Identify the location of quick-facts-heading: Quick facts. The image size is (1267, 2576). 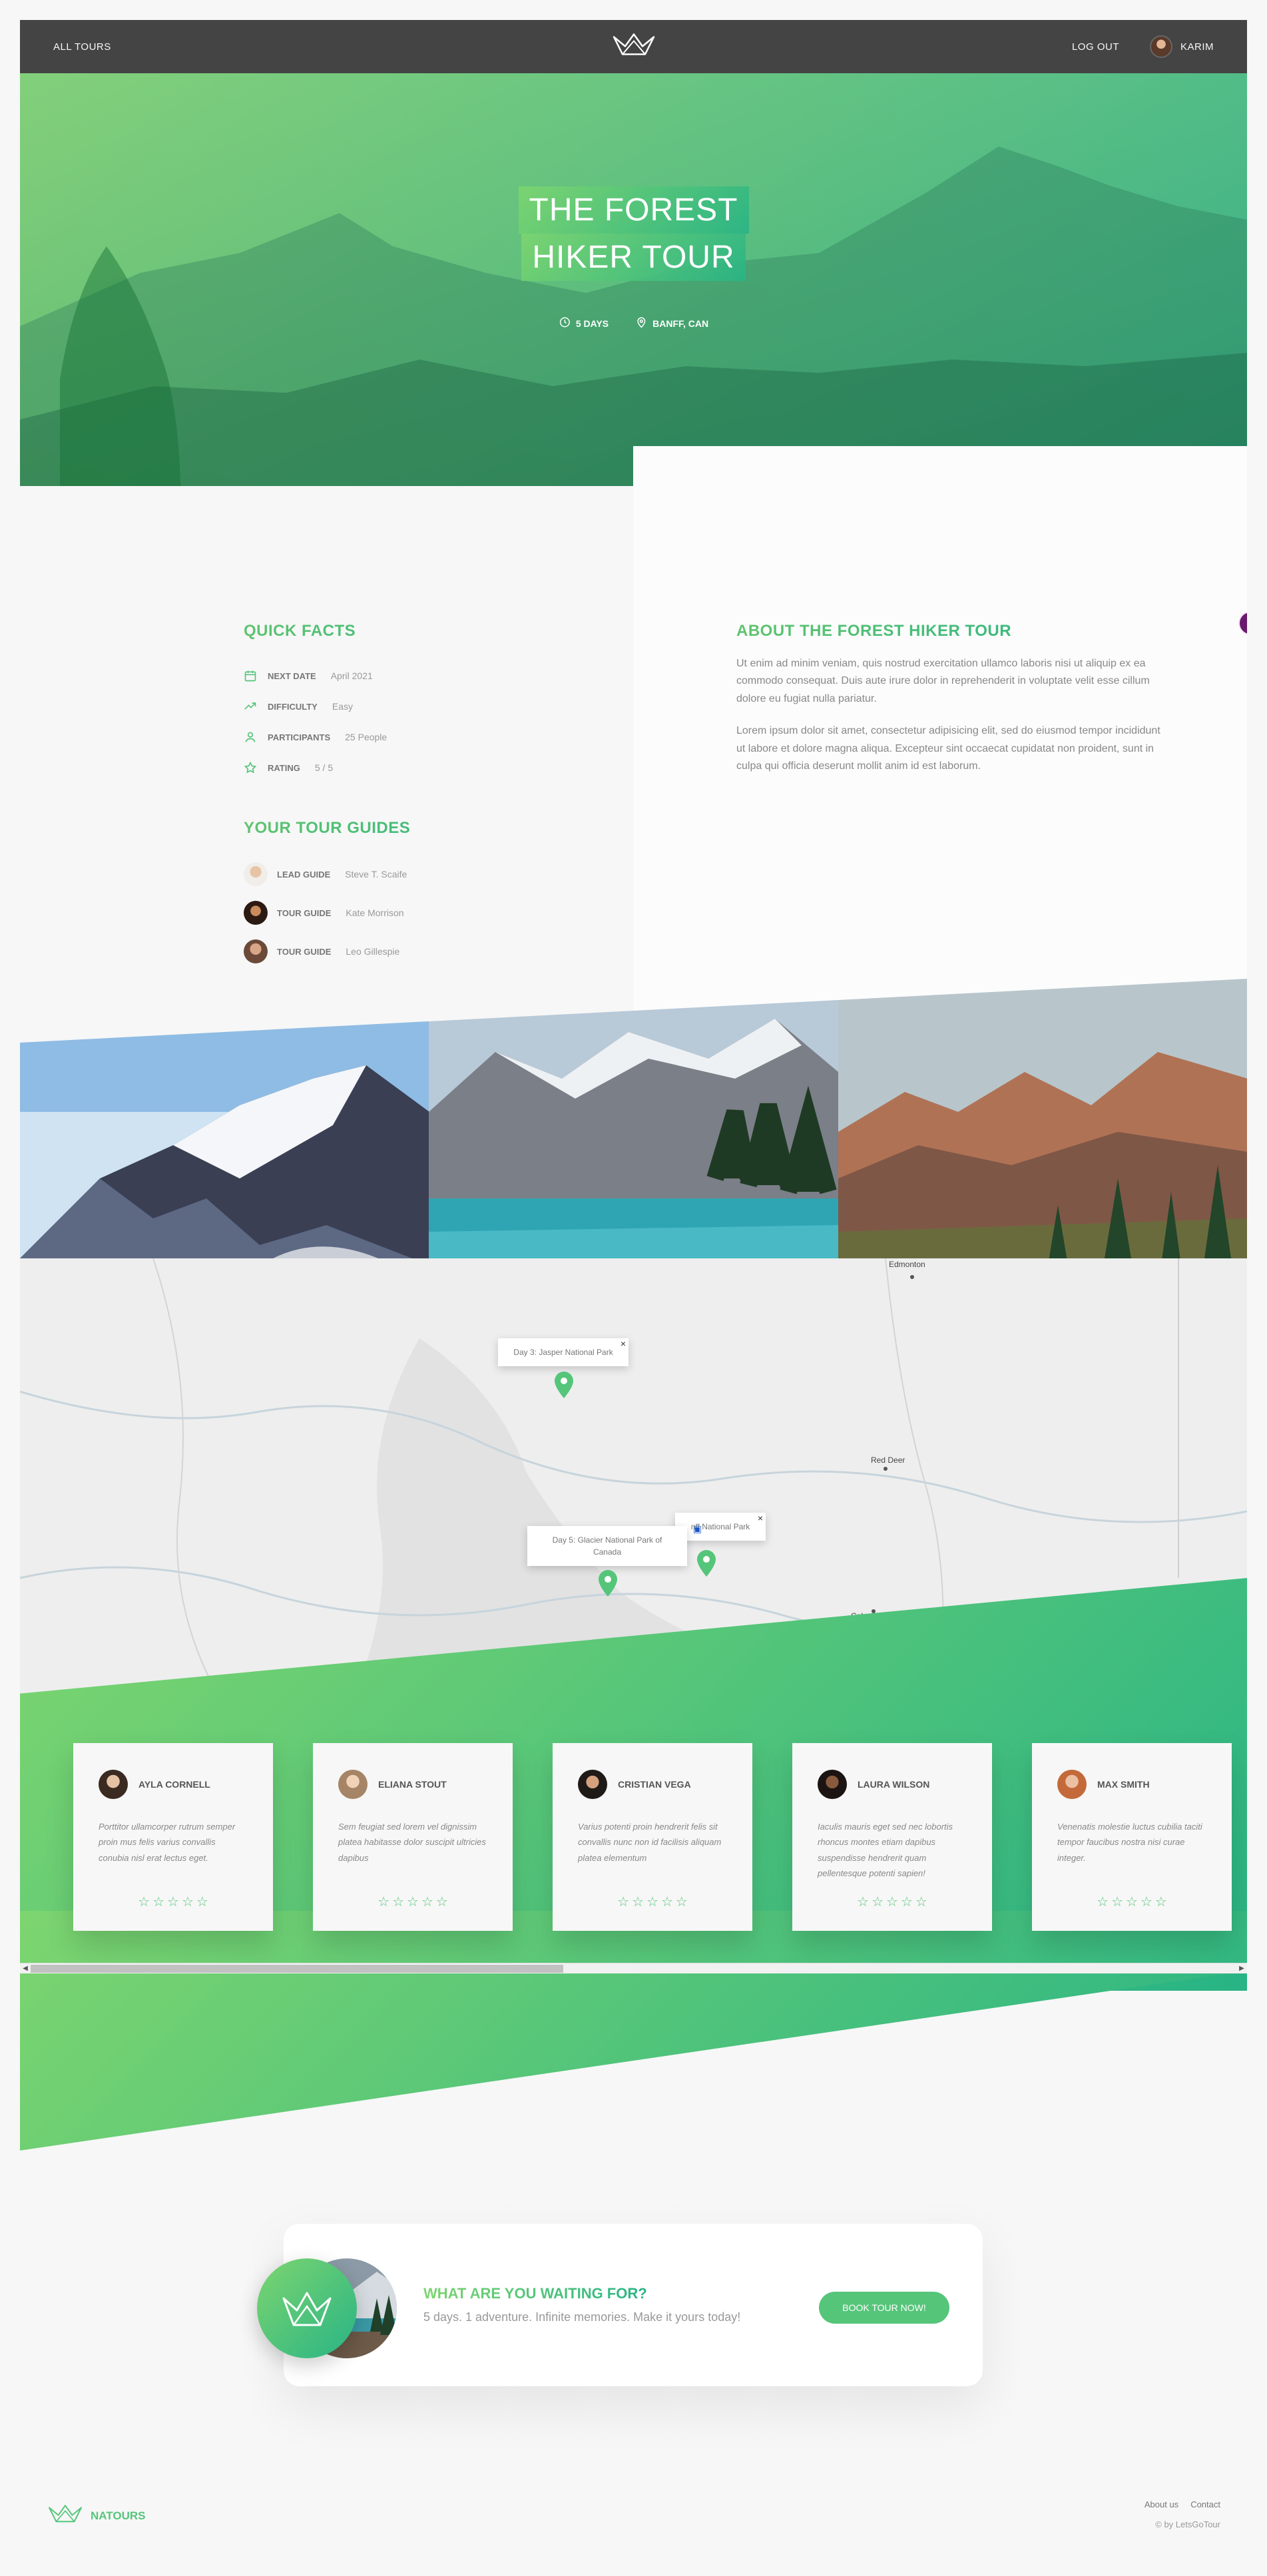
(410, 632).